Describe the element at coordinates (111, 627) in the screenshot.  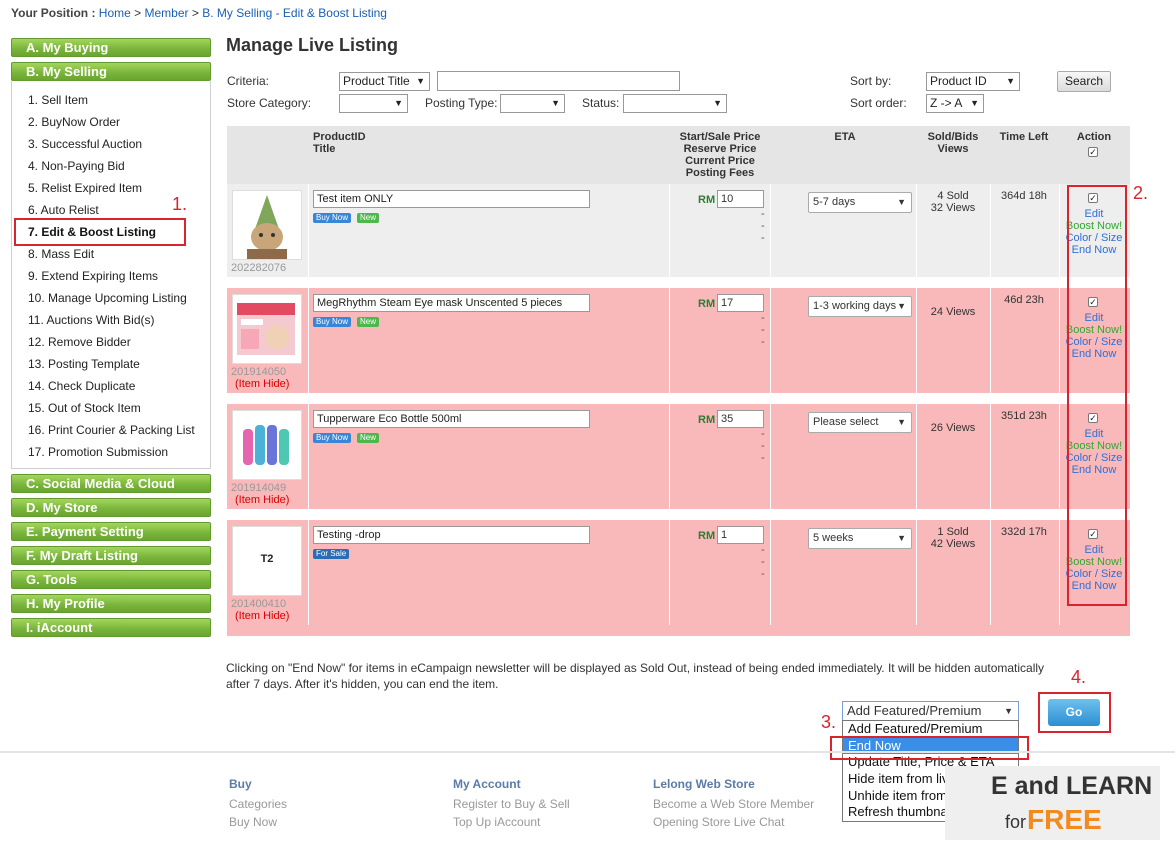
I see `sidebar-section-iaccount: I. iAccount` at that location.